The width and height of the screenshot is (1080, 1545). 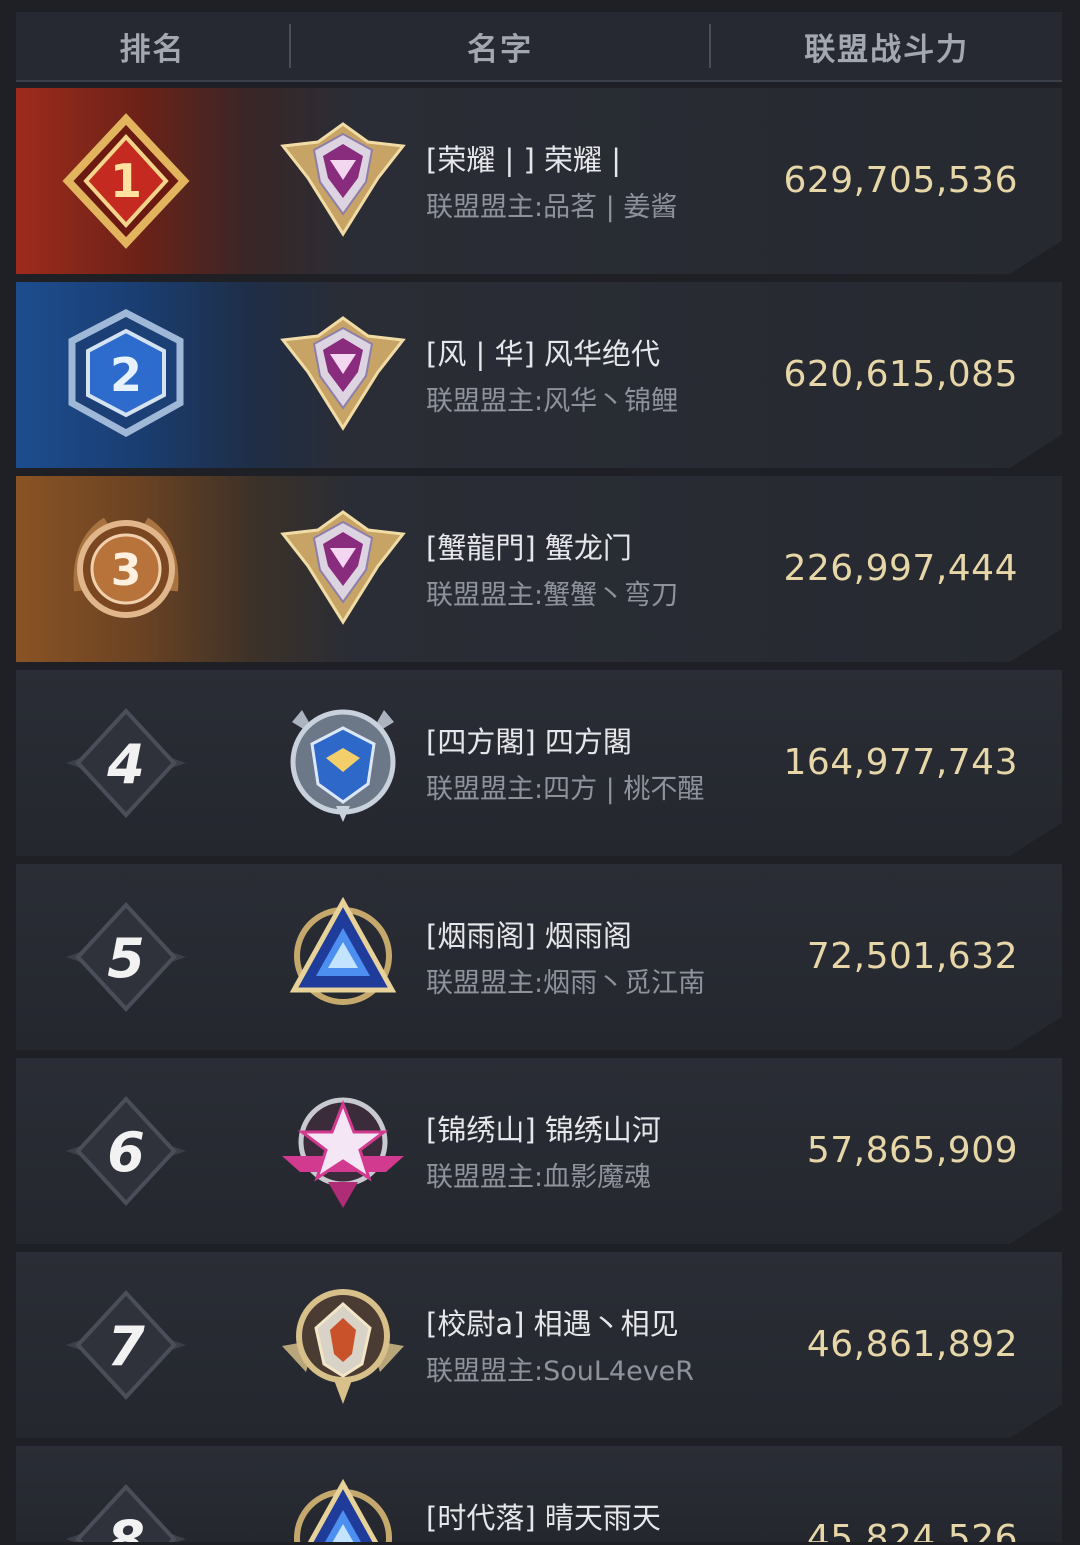 What do you see at coordinates (543, 354) in the screenshot?
I see `alliance-name: [风 | 华] 风华绝代` at bounding box center [543, 354].